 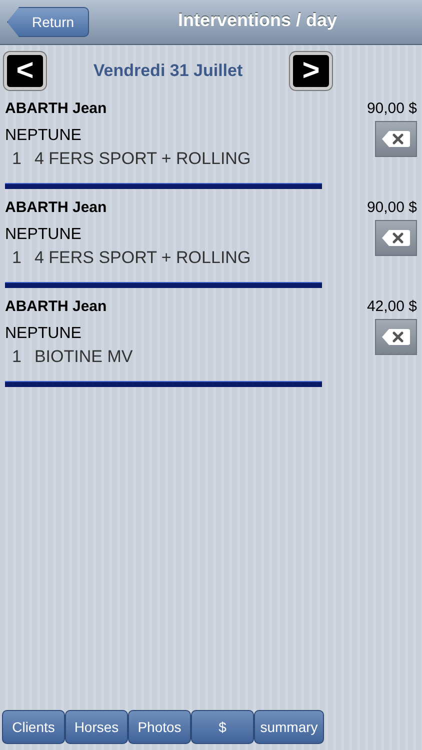 What do you see at coordinates (48, 22) in the screenshot?
I see `return-button: Return` at bounding box center [48, 22].